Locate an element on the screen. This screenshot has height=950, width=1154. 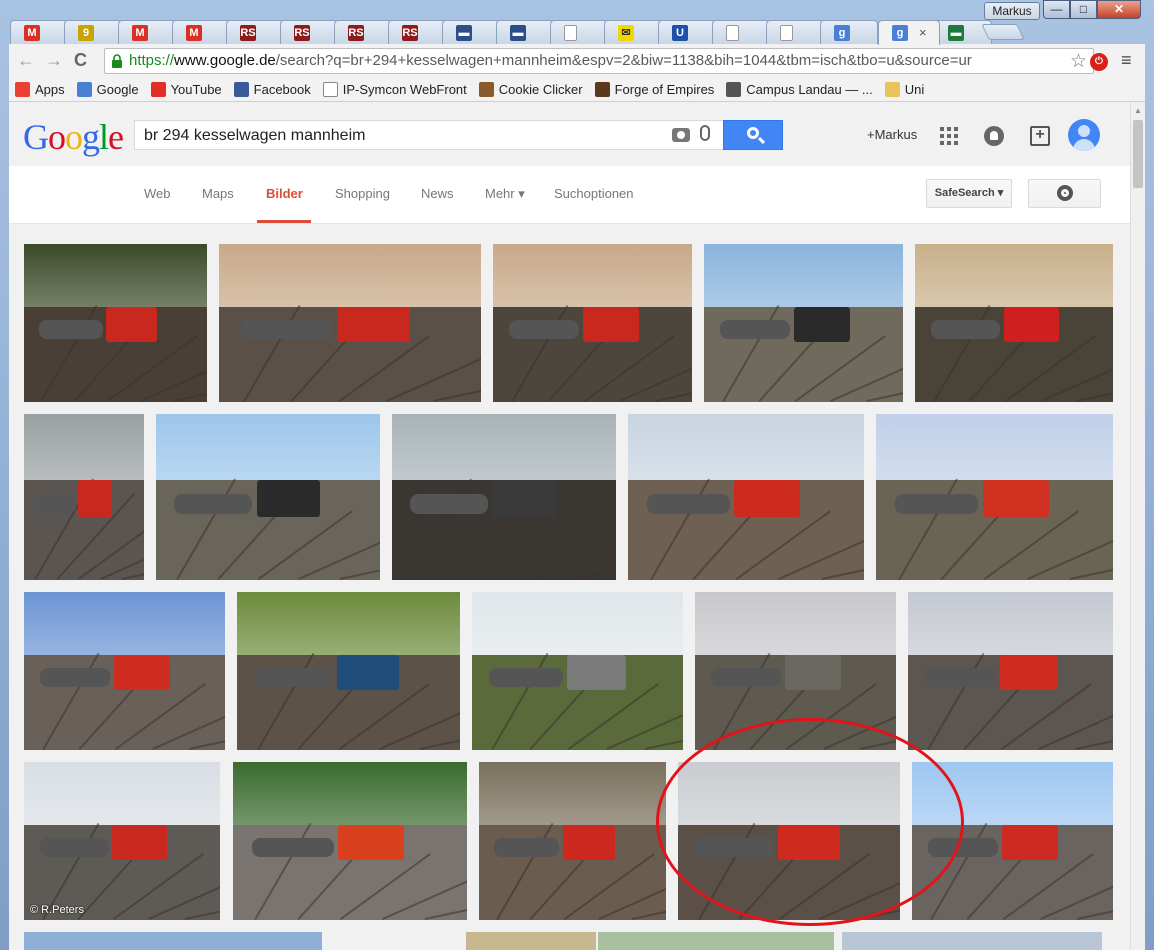
page-scrollbar: ▲ is located at coordinates (1137, 526).